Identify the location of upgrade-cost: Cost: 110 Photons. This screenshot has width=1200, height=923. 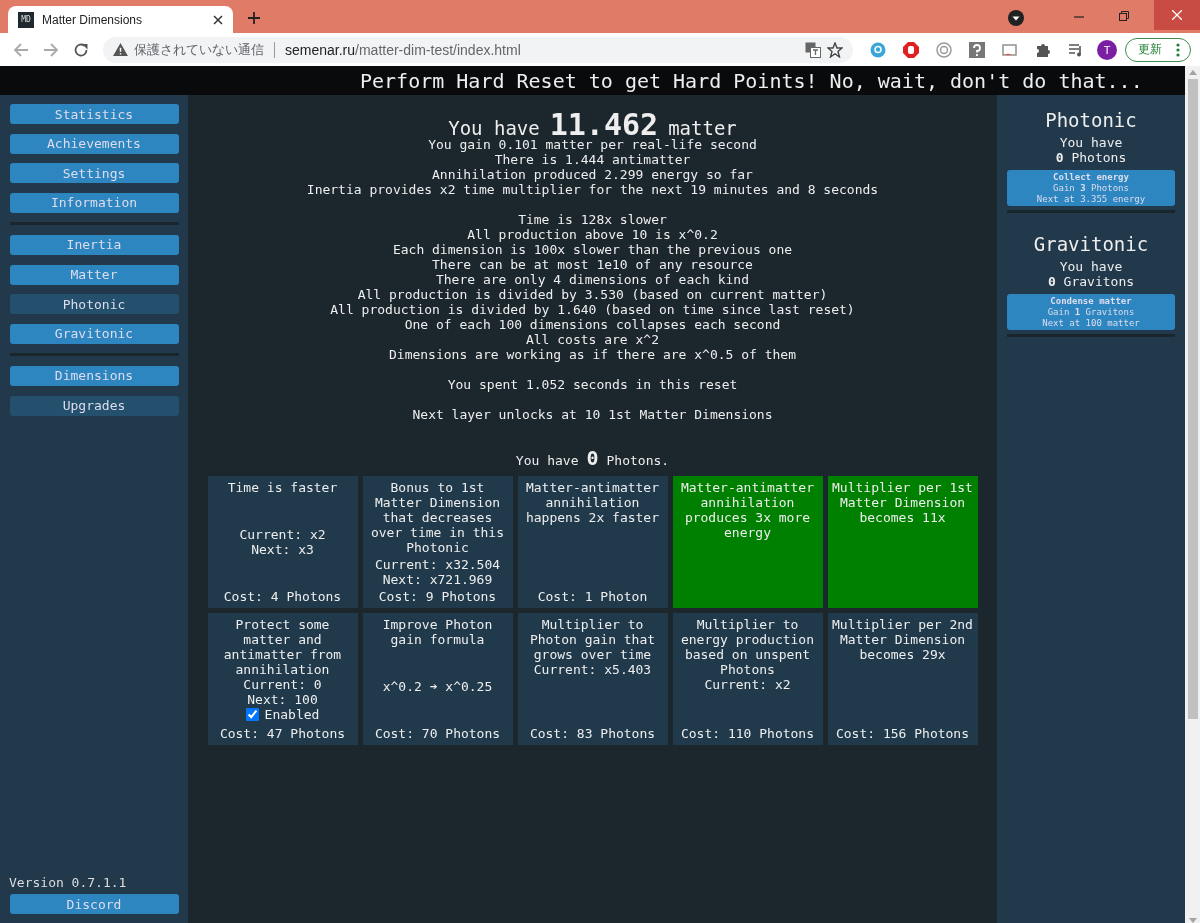
(747, 733).